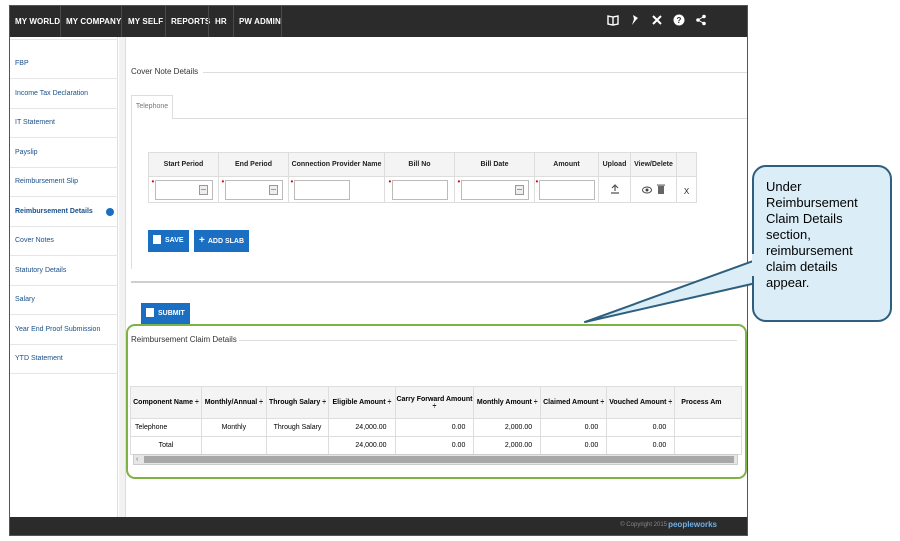 Image resolution: width=900 pixels, height=541 pixels. What do you see at coordinates (660, 189) in the screenshot?
I see `trash-icon` at bounding box center [660, 189].